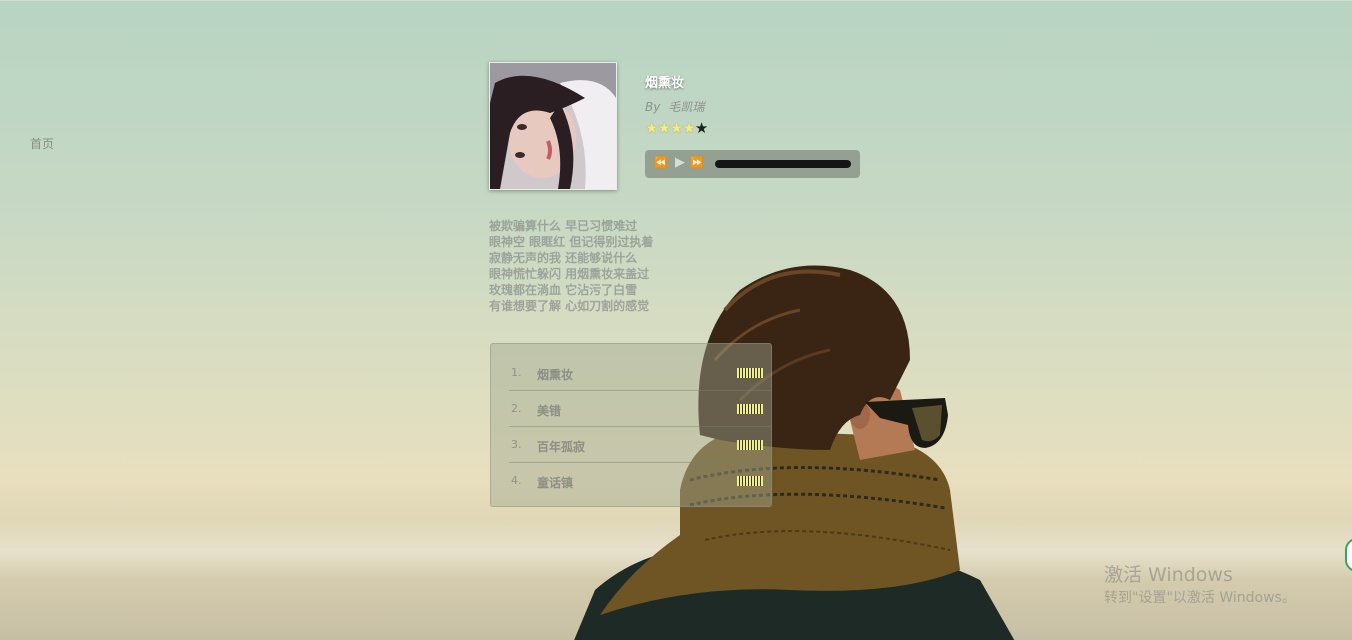  Describe the element at coordinates (555, 375) in the screenshot. I see `track-title: 烟熏妆` at that location.